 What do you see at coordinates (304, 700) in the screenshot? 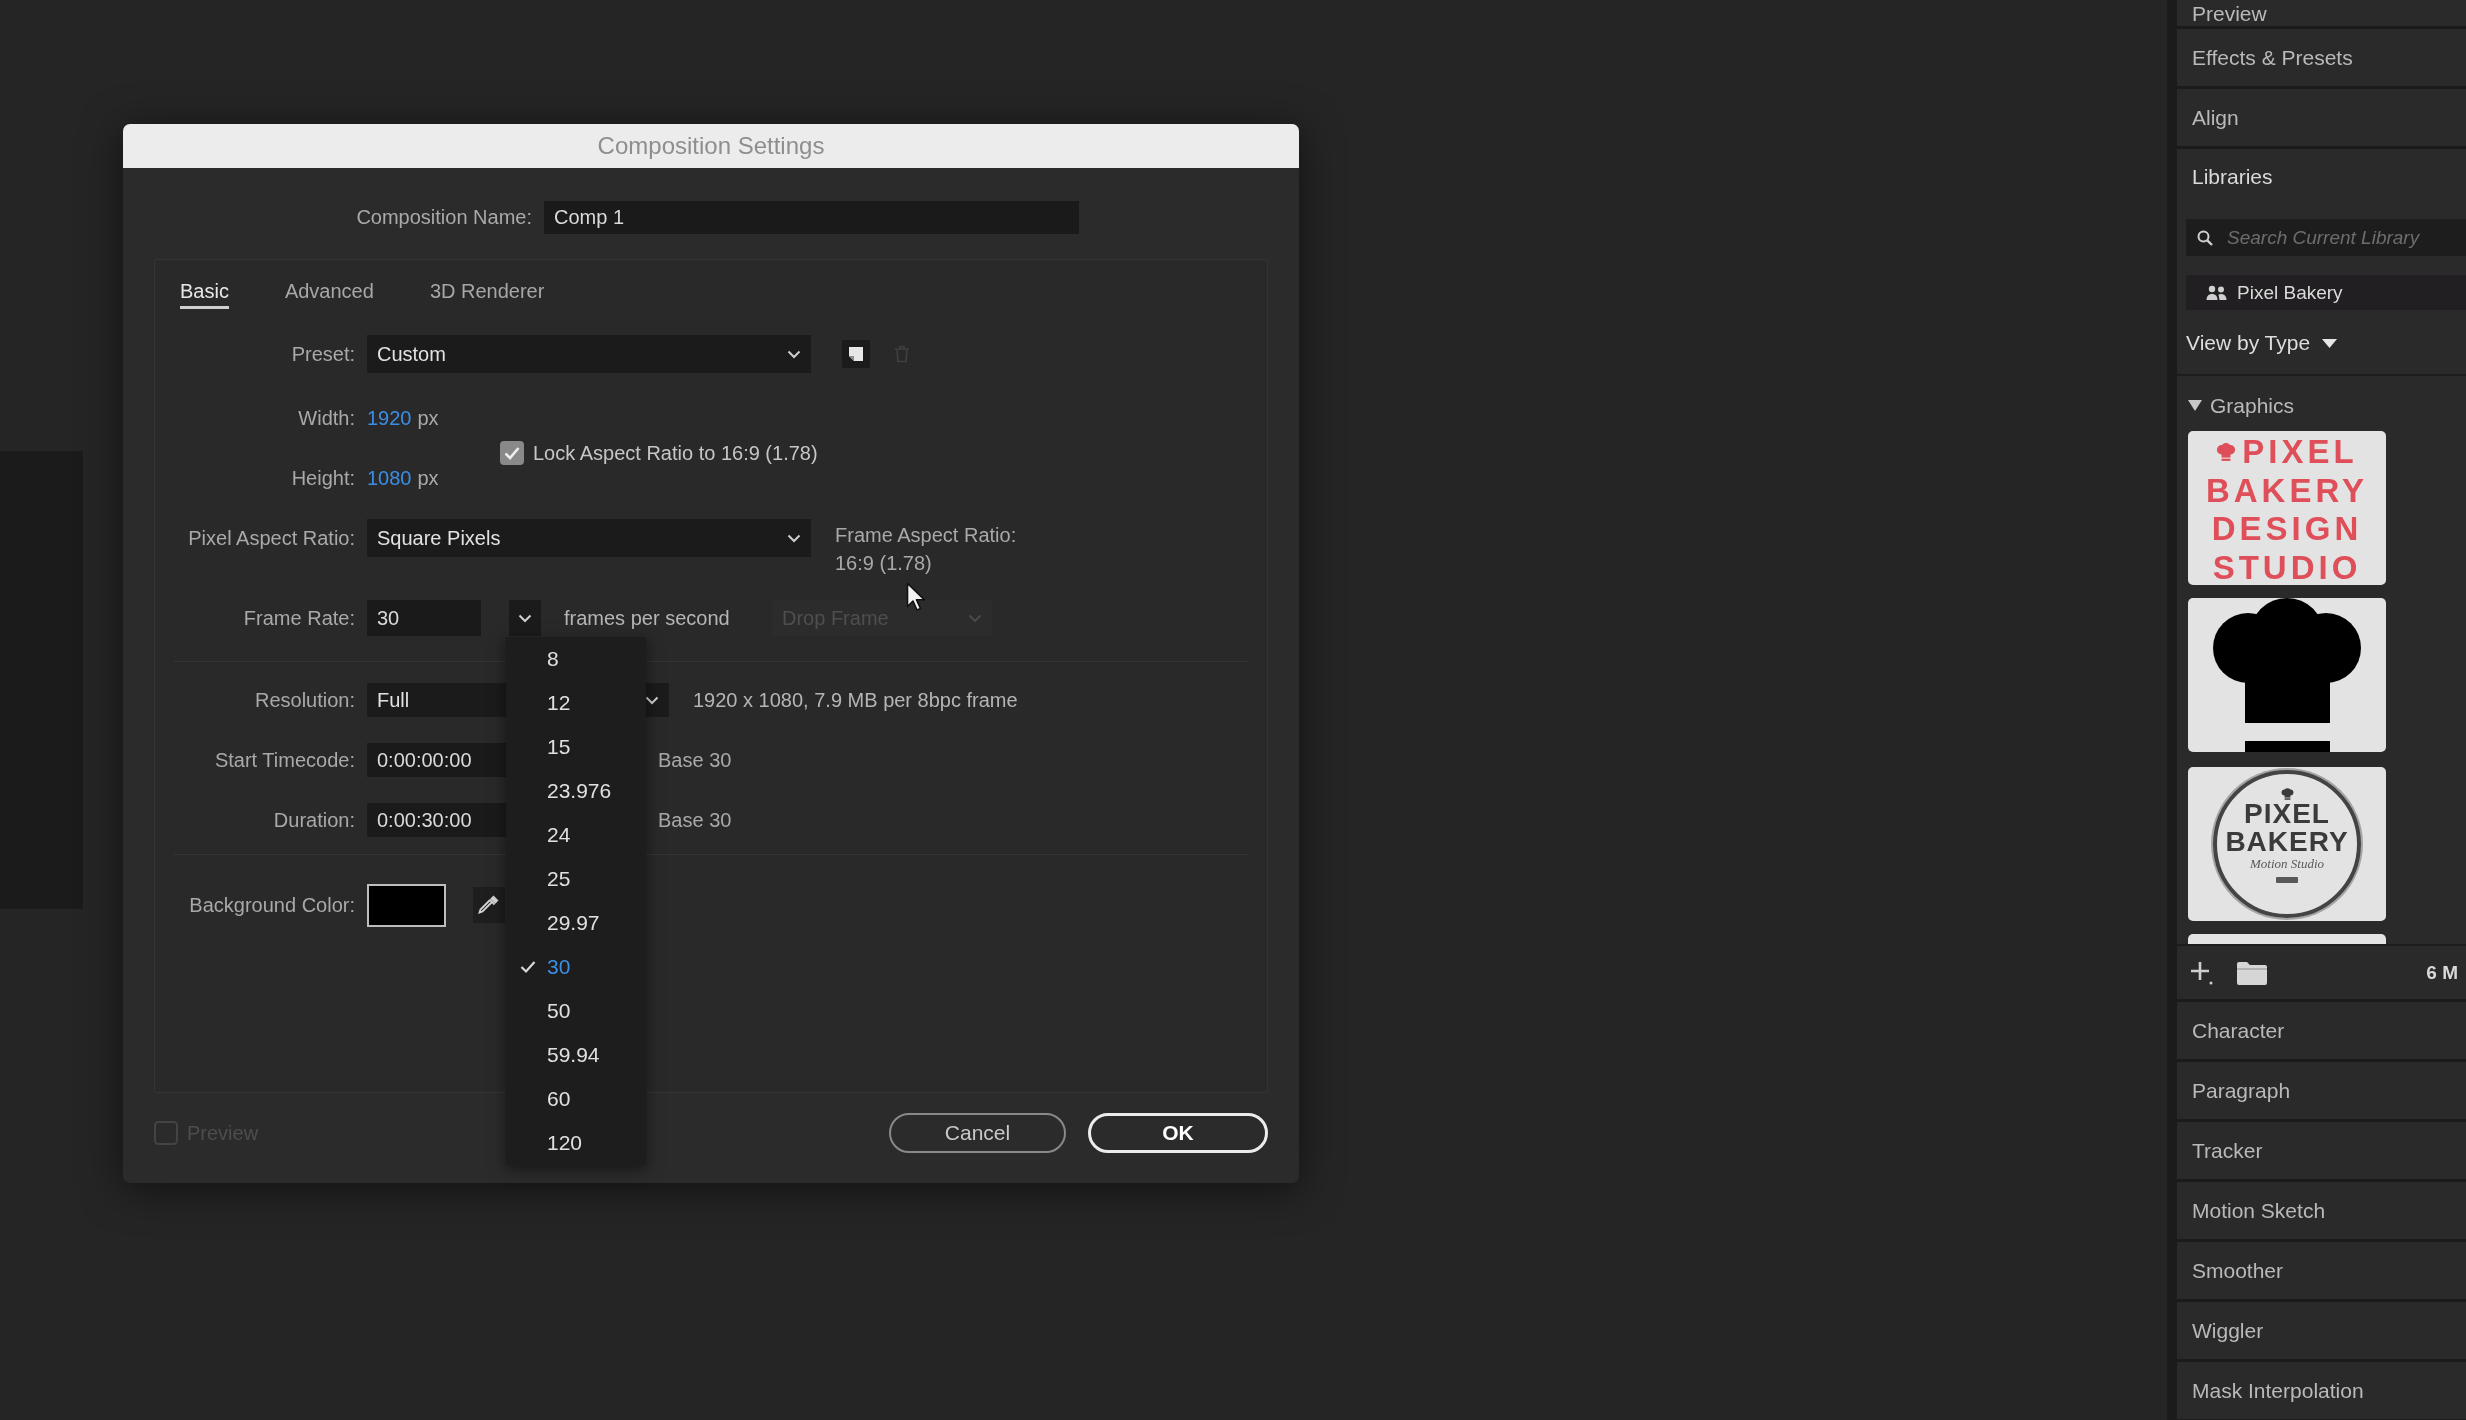
I see `field-label: Resolution:` at bounding box center [304, 700].